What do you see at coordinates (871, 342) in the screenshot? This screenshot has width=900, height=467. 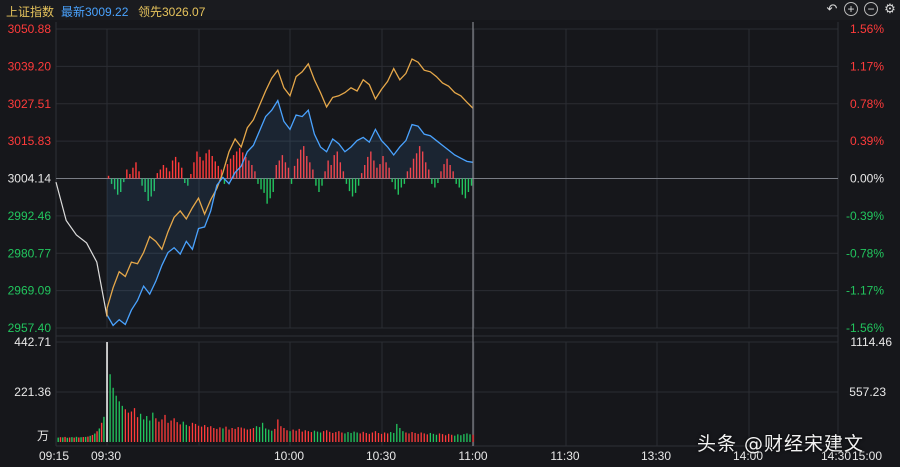 I see `volume-tick-right: 1114.46` at bounding box center [871, 342].